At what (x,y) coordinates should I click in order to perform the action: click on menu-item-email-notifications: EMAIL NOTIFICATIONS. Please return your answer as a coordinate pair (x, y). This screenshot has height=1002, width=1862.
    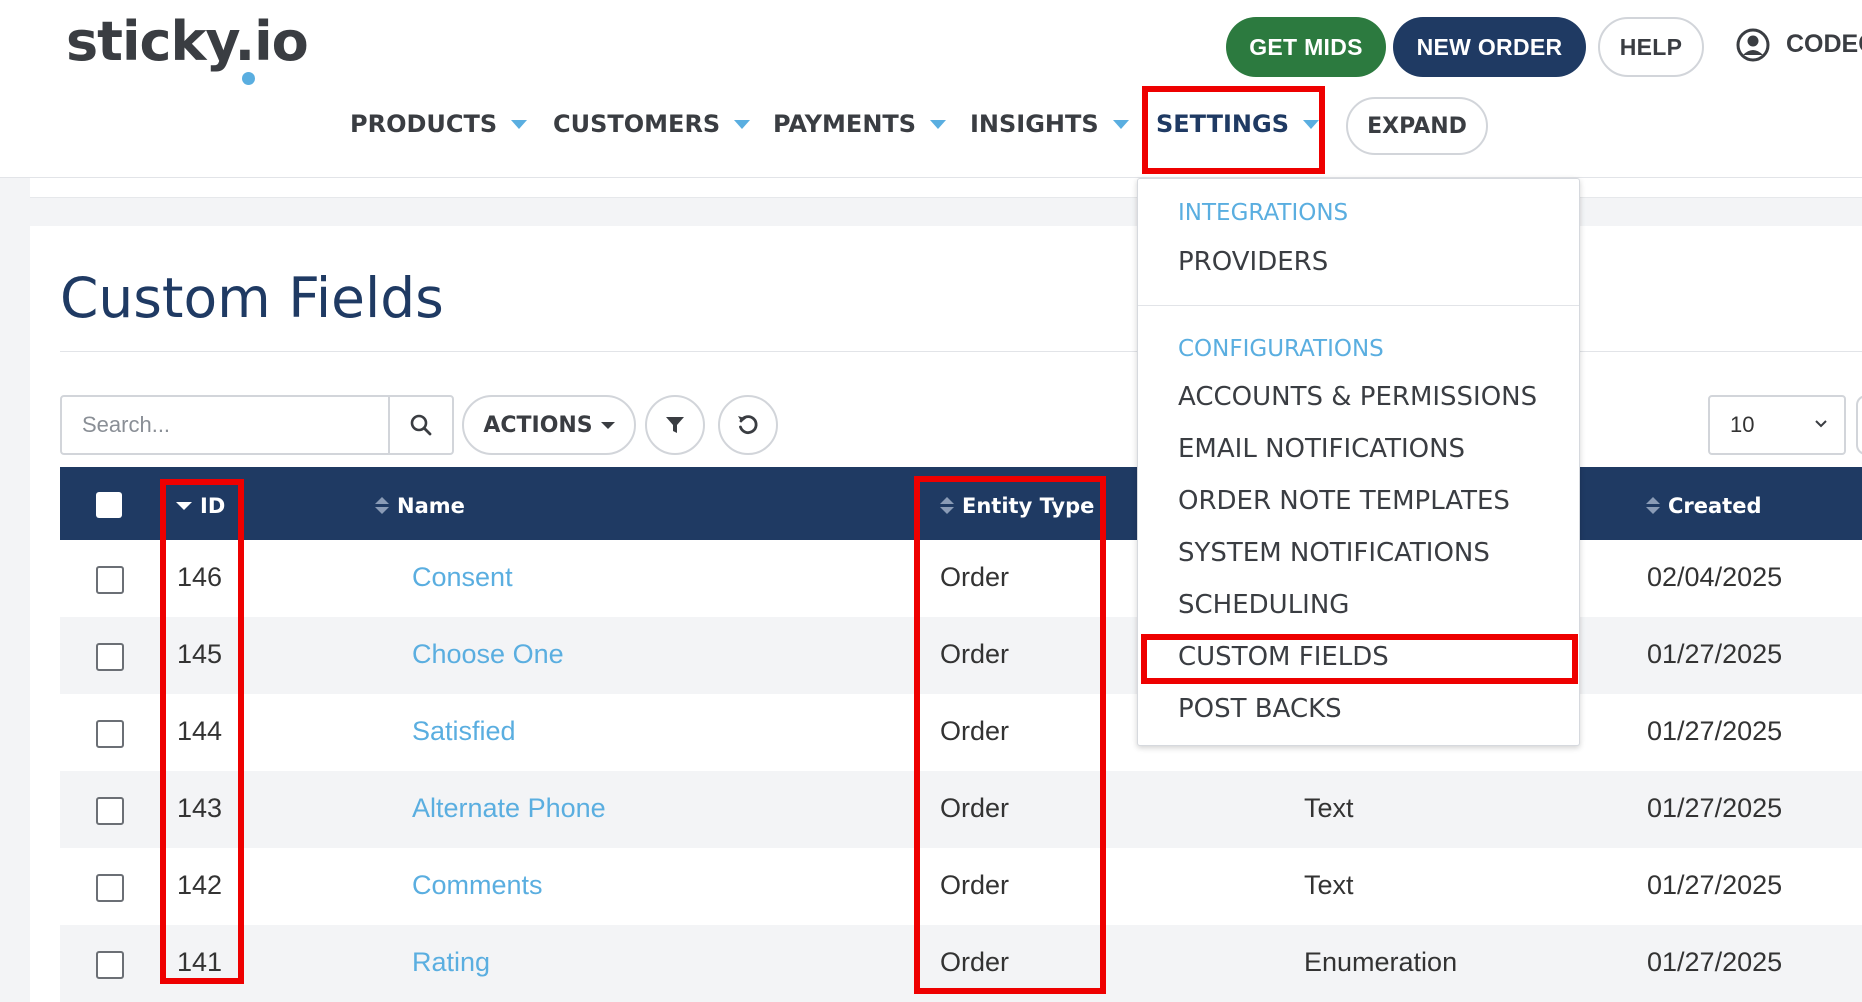
    Looking at the image, I should click on (1321, 449).